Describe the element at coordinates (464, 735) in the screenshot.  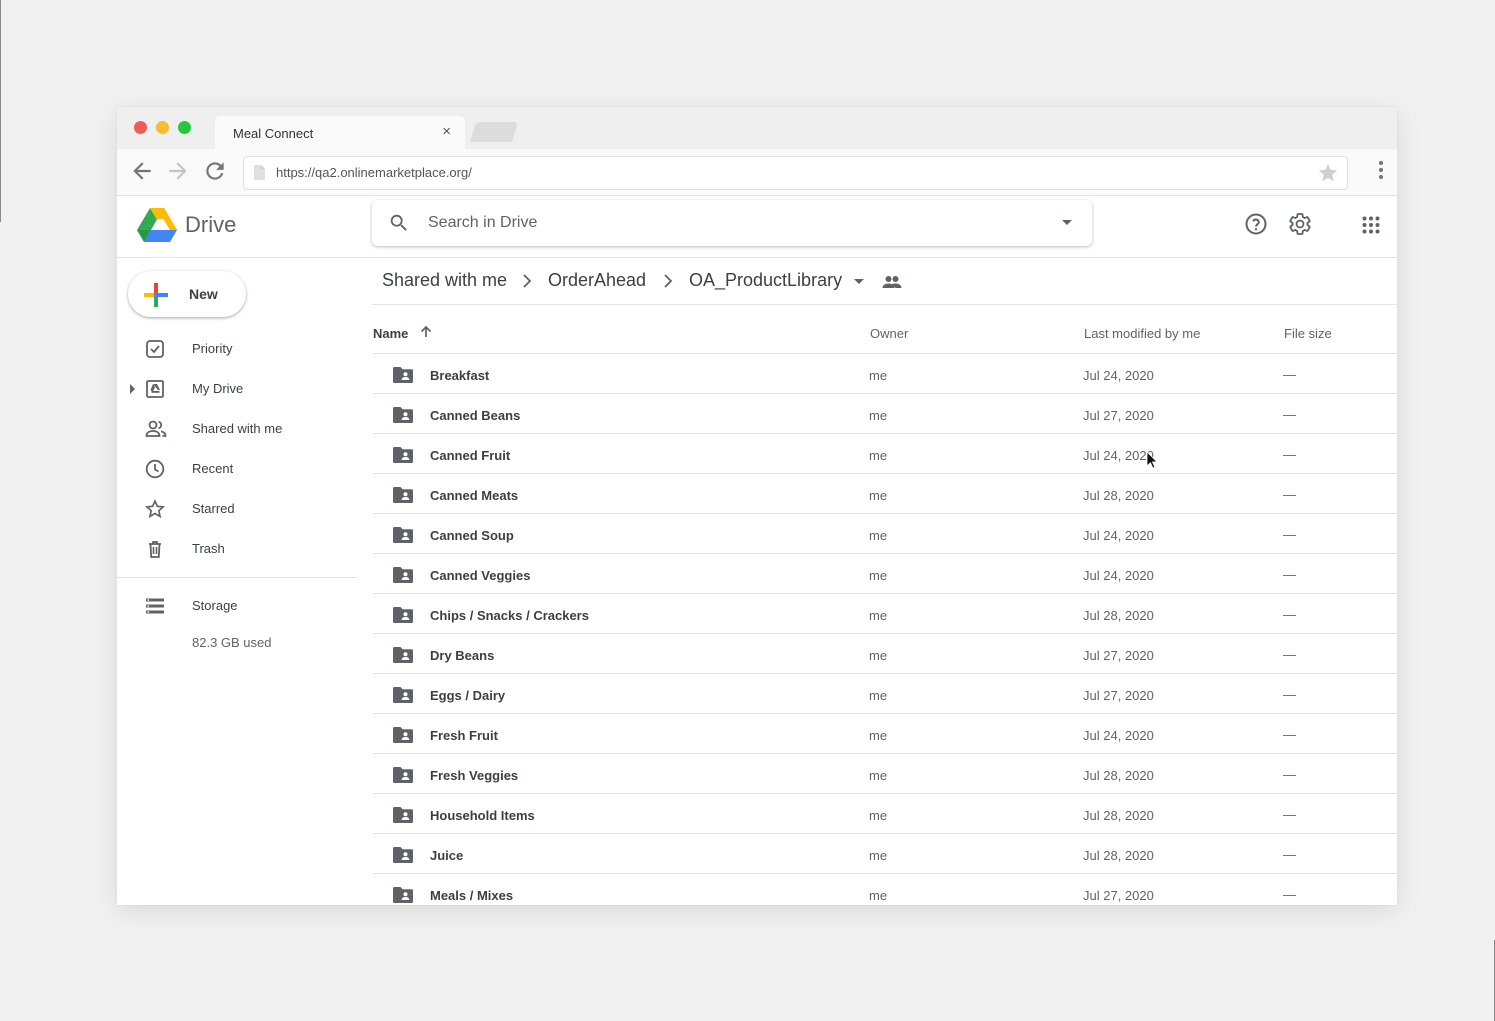
I see `file-name: Fresh Fruit` at that location.